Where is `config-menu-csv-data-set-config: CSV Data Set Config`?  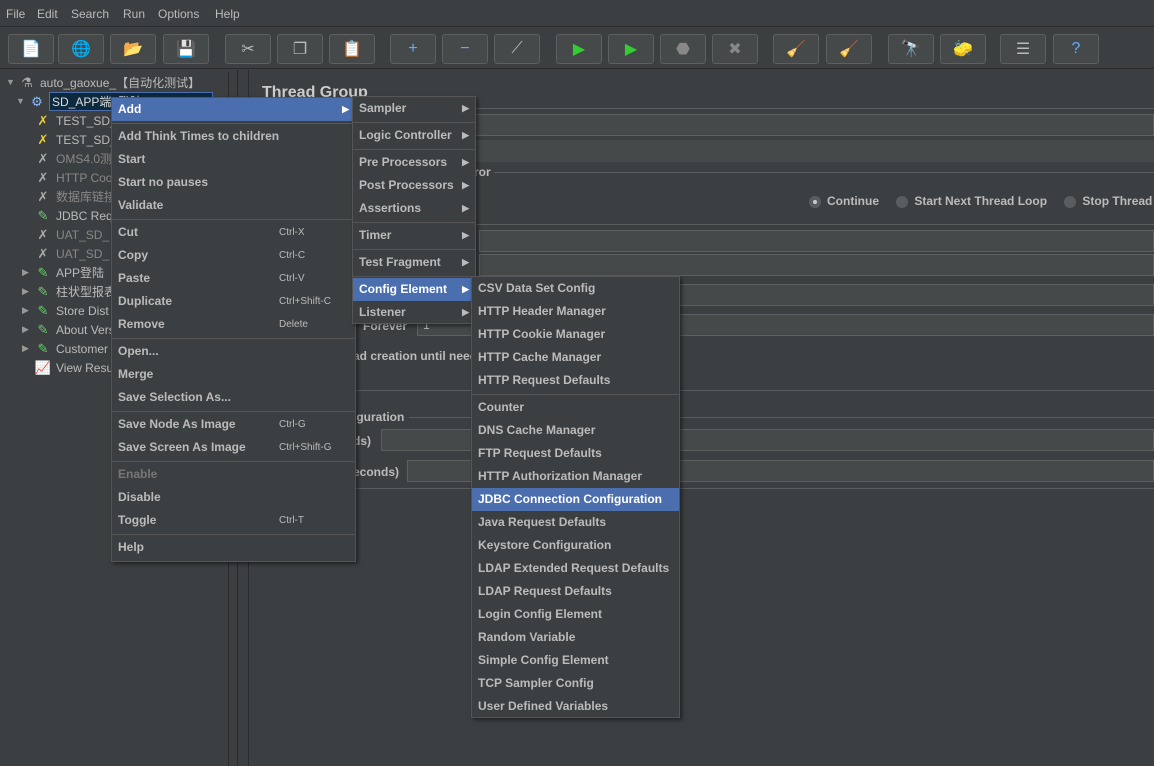 config-menu-csv-data-set-config: CSV Data Set Config is located at coordinates (575, 288).